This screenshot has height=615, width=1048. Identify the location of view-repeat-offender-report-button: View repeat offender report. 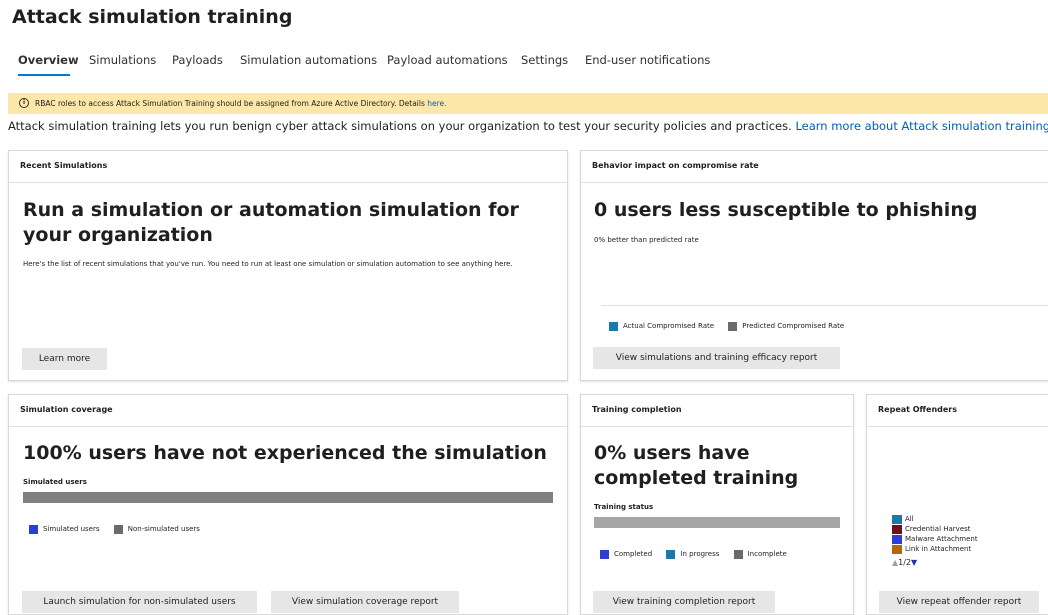
(959, 602).